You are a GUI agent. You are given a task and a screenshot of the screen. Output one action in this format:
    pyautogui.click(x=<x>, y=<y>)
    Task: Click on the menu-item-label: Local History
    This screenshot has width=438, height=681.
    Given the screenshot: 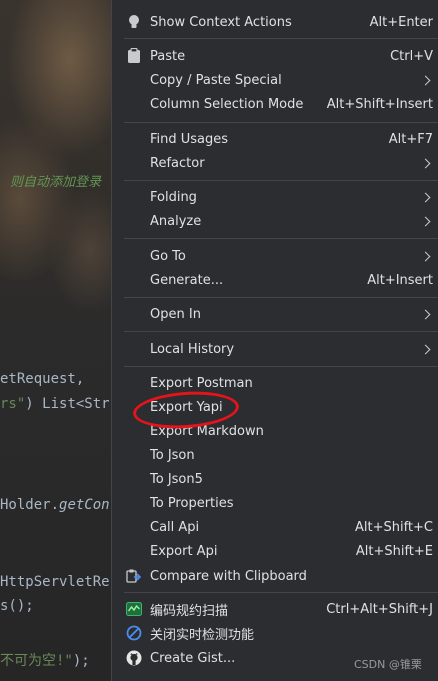 What is the action you would take?
    pyautogui.click(x=192, y=349)
    